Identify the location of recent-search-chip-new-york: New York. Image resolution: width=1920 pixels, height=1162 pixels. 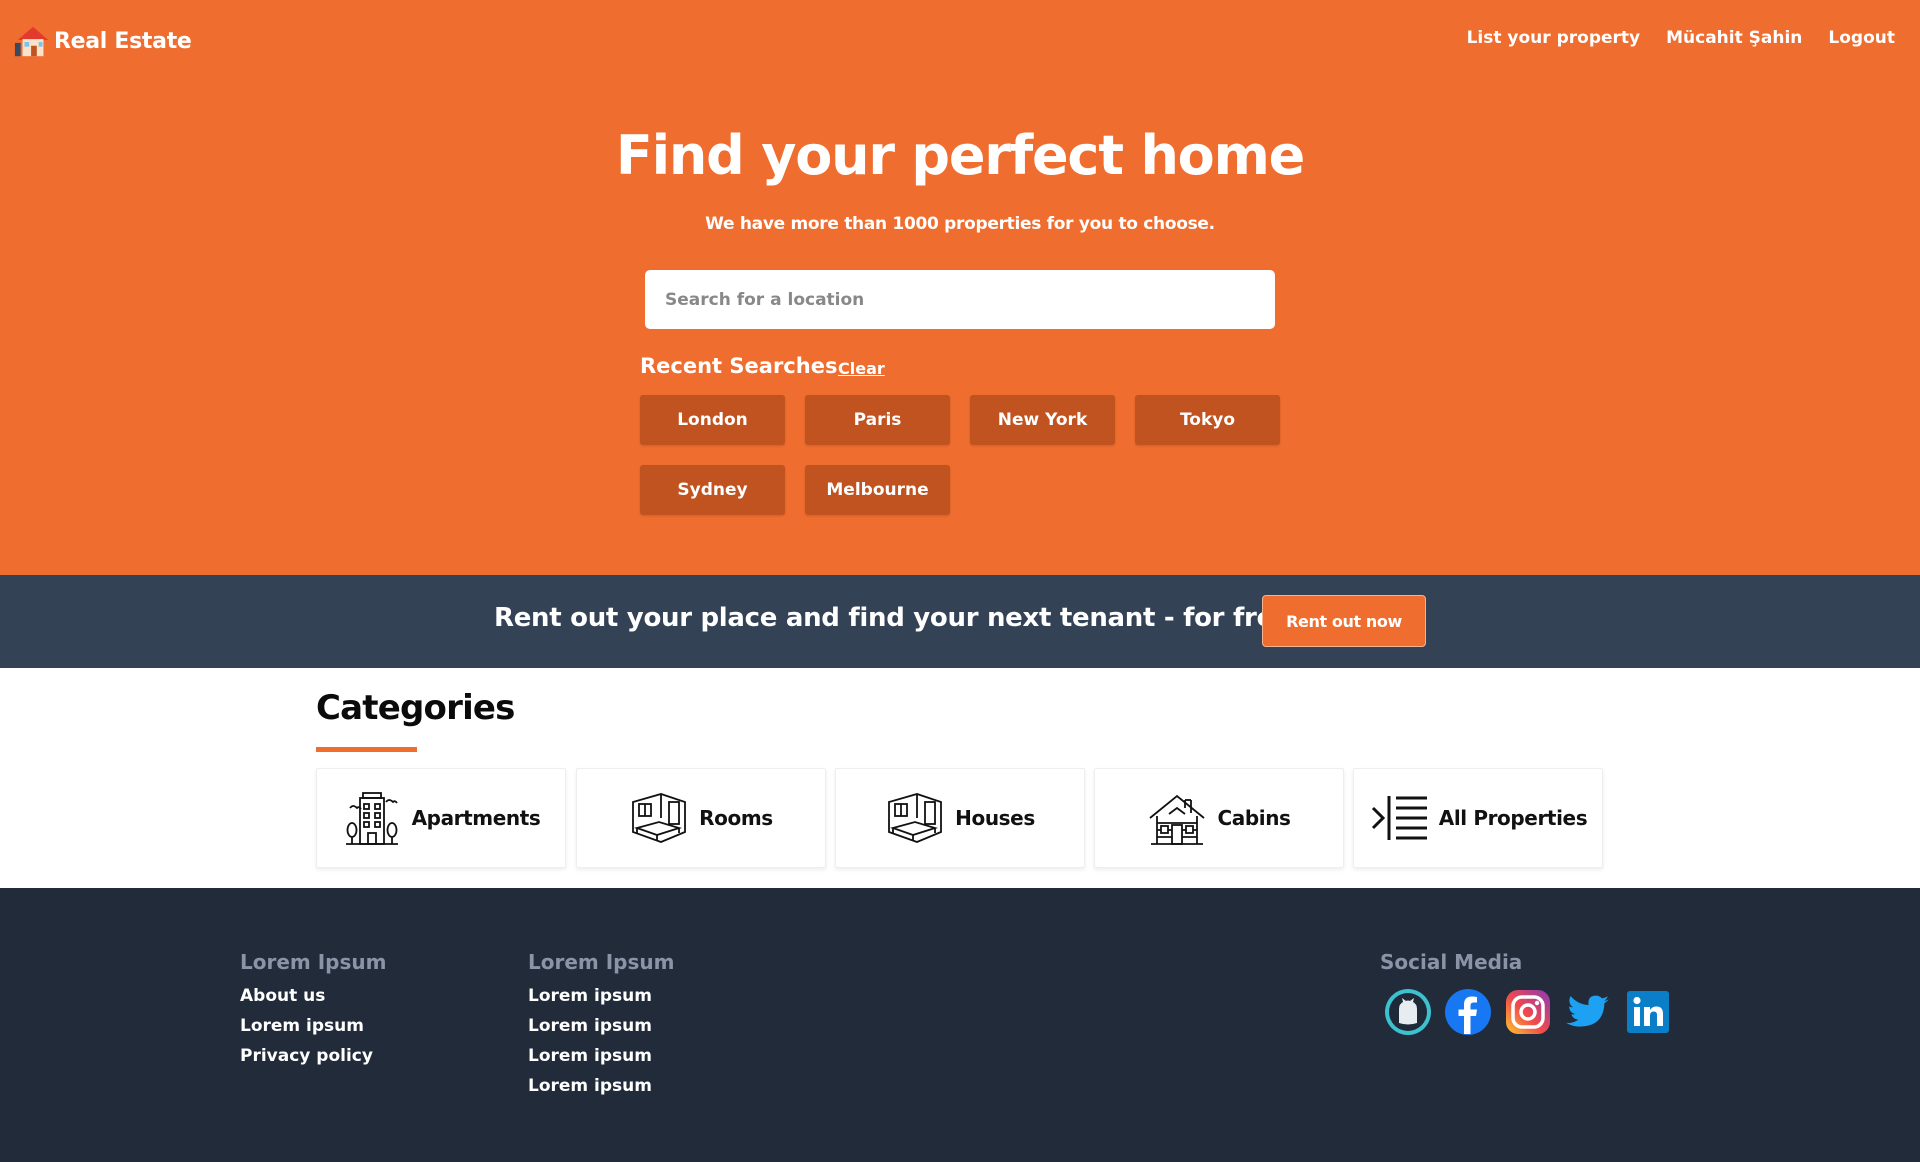
(1042, 420).